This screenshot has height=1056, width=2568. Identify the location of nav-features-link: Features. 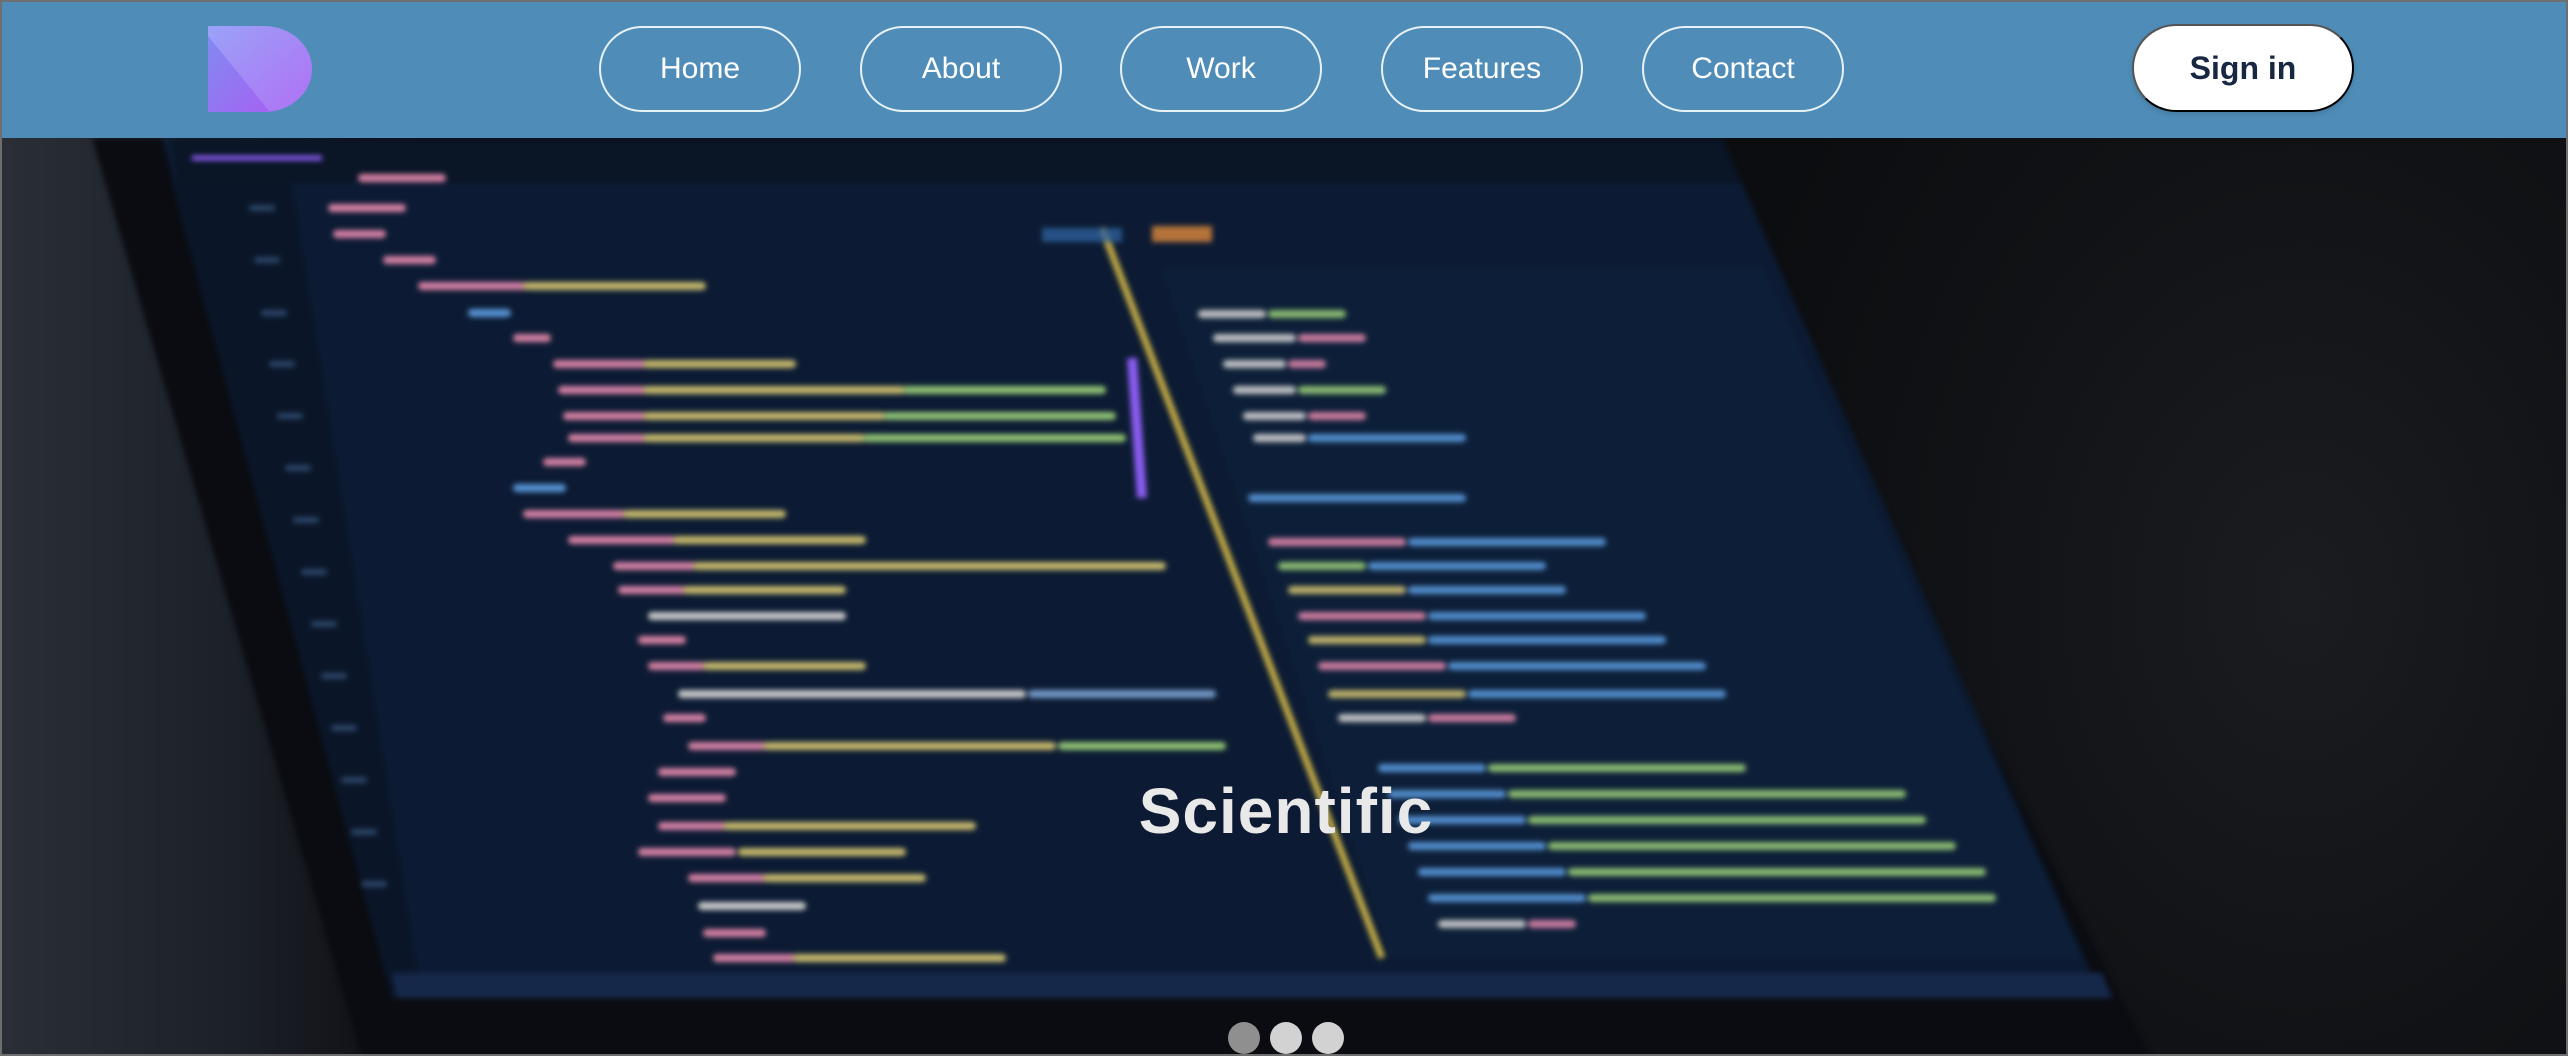
(1482, 69).